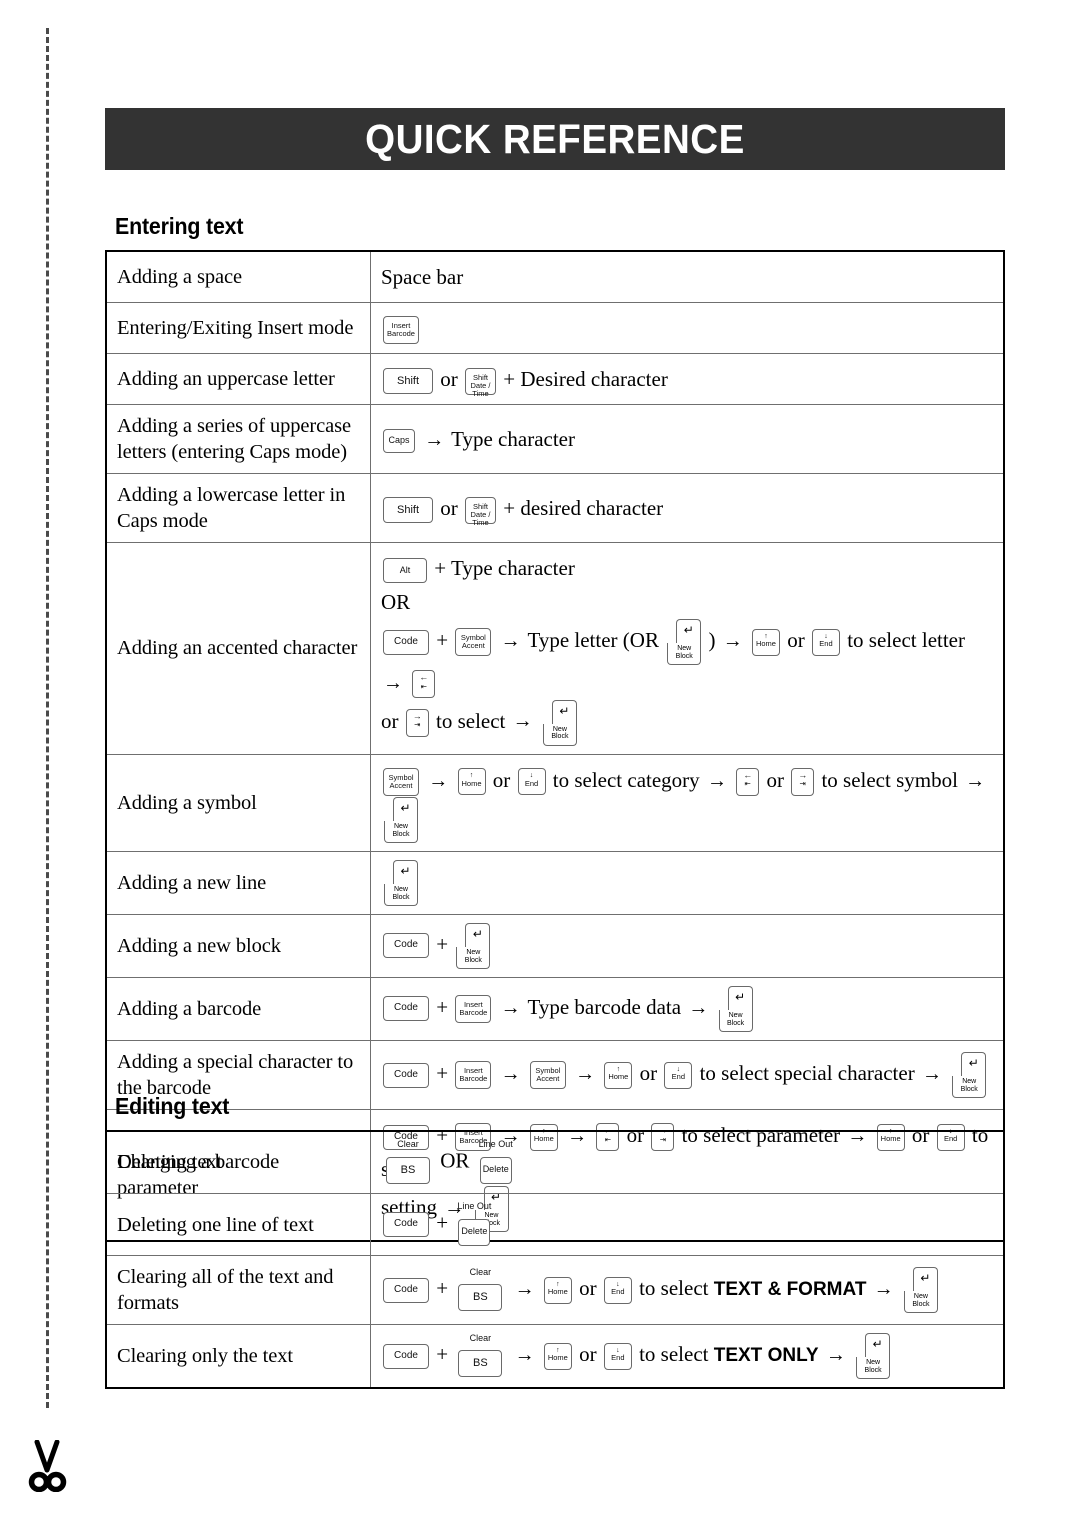 Image resolution: width=1080 pixels, height=1526 pixels. What do you see at coordinates (238, 1290) in the screenshot?
I see `row-label: Clearing all of the text and formats` at bounding box center [238, 1290].